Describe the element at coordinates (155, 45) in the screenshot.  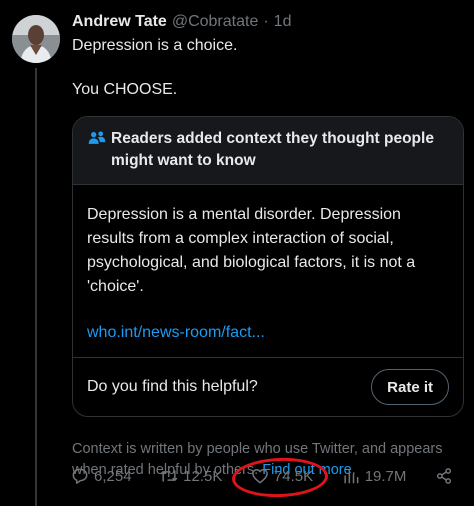
I see `tweet-text-line: Depression is a choice.` at that location.